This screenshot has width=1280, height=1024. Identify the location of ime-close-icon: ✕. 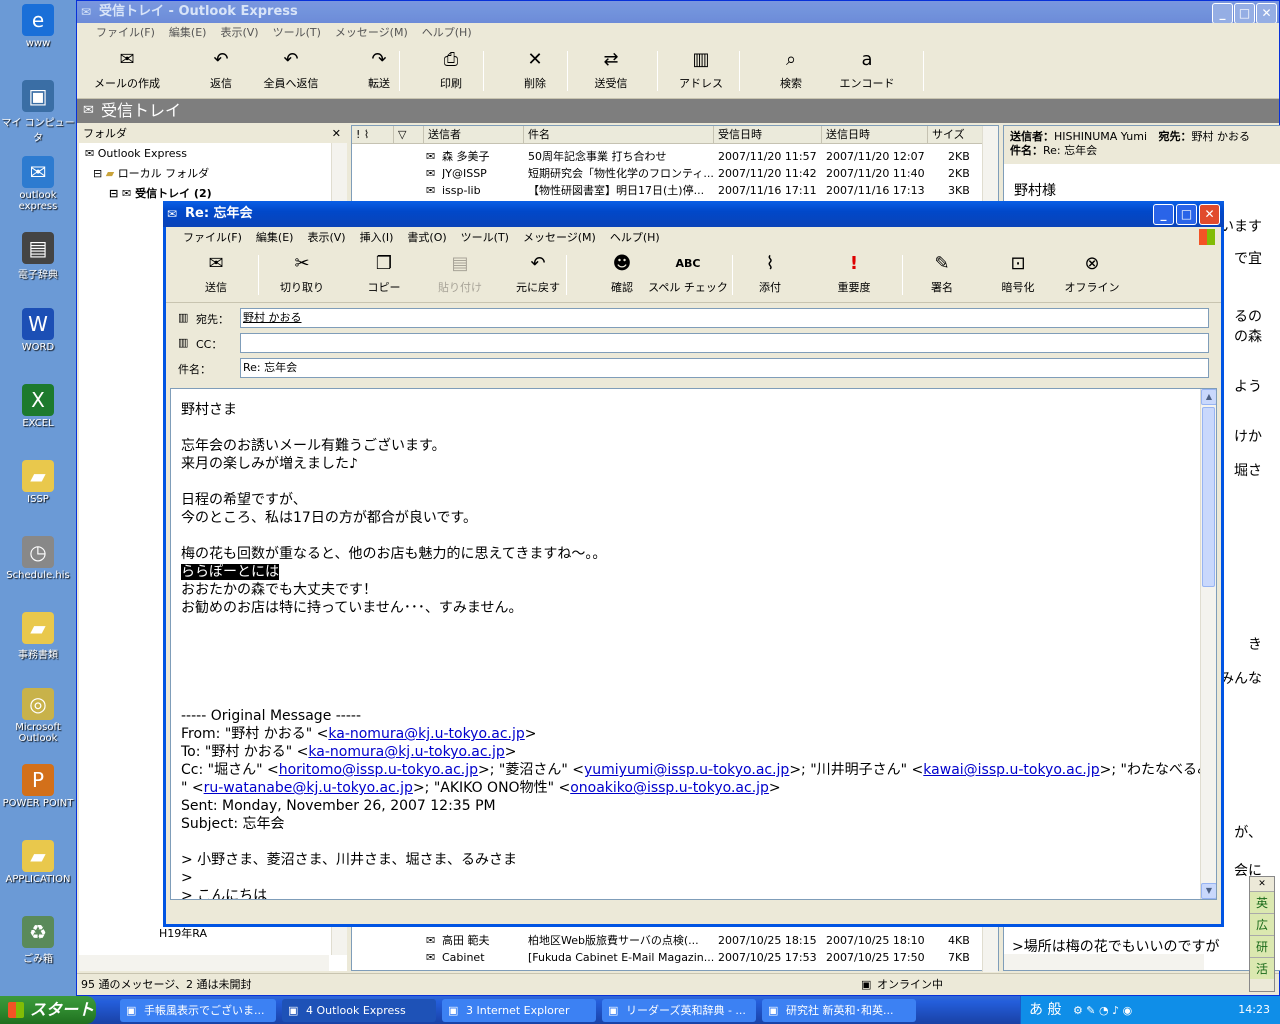
(1262, 884).